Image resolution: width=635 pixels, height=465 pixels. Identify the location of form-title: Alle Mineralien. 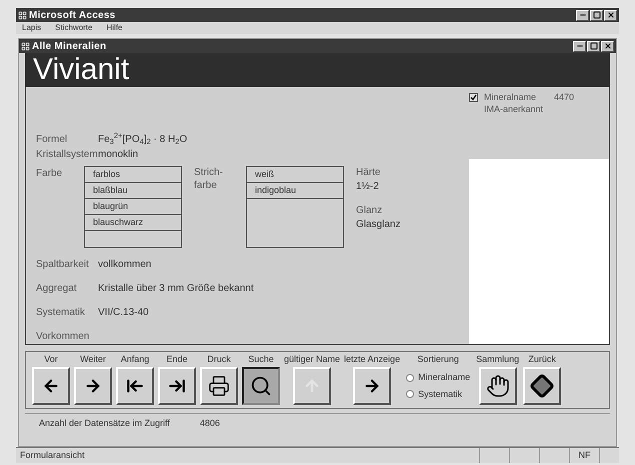
(69, 47).